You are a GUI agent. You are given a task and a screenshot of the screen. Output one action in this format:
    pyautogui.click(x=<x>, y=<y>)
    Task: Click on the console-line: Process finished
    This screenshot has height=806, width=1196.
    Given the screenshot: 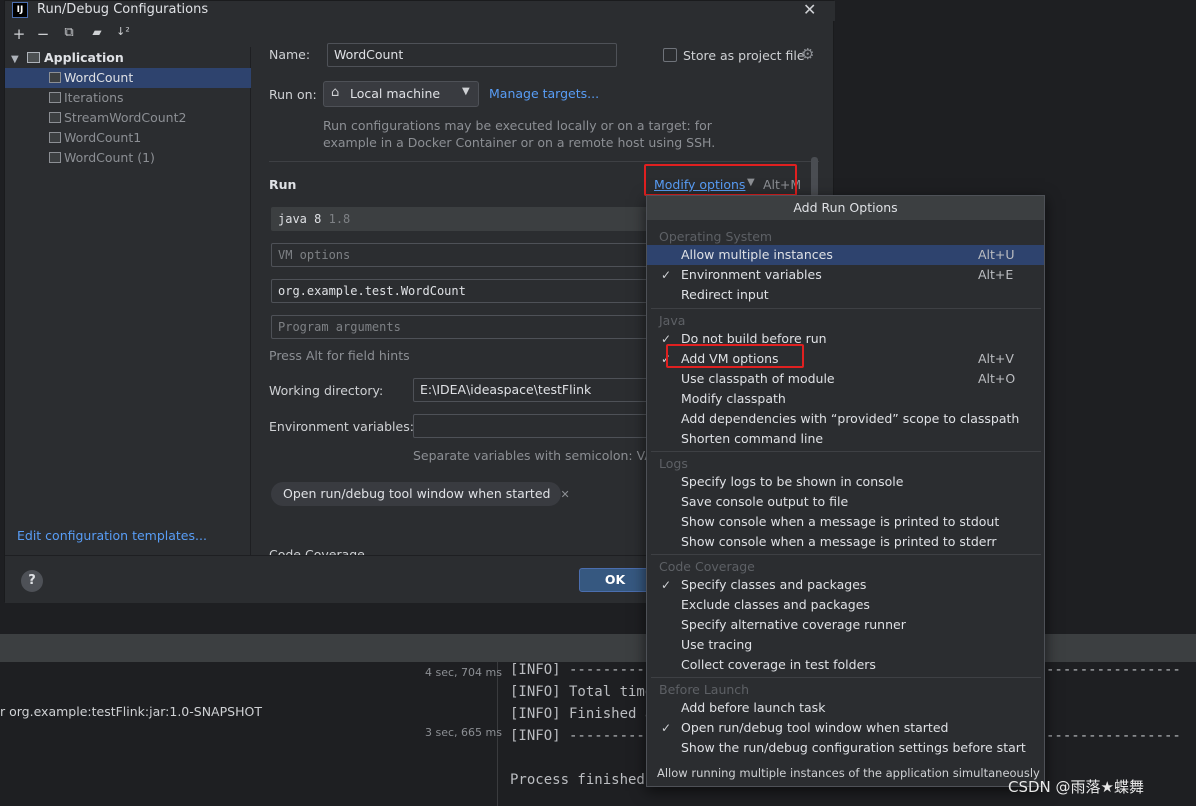 What is the action you would take?
    pyautogui.click(x=577, y=780)
    